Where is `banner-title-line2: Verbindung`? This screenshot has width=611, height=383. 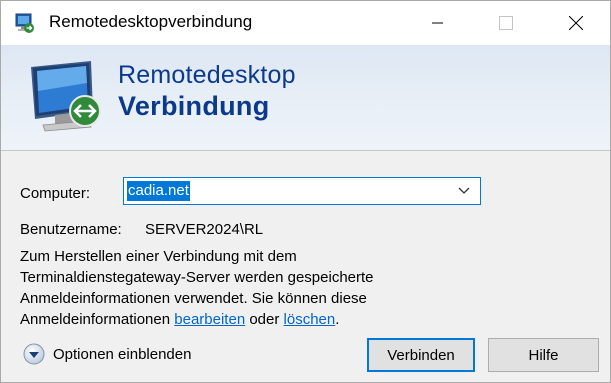
banner-title-line2: Verbindung is located at coordinates (194, 106).